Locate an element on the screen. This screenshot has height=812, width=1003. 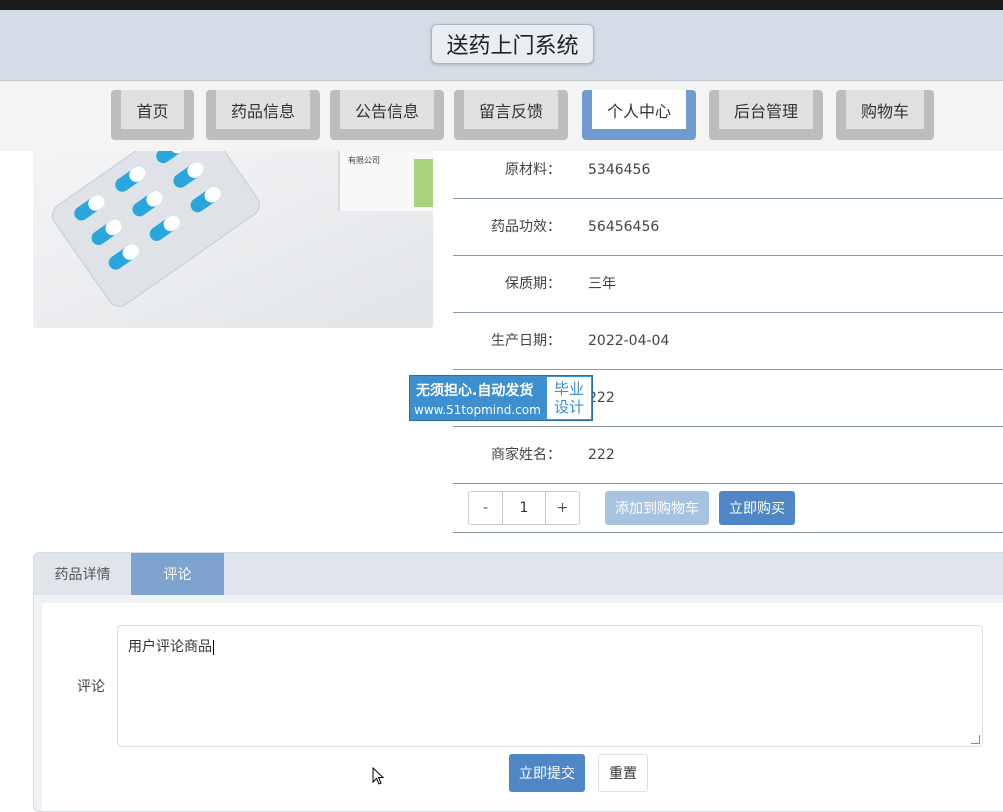
quantity-increment-button: + is located at coordinates (562, 508).